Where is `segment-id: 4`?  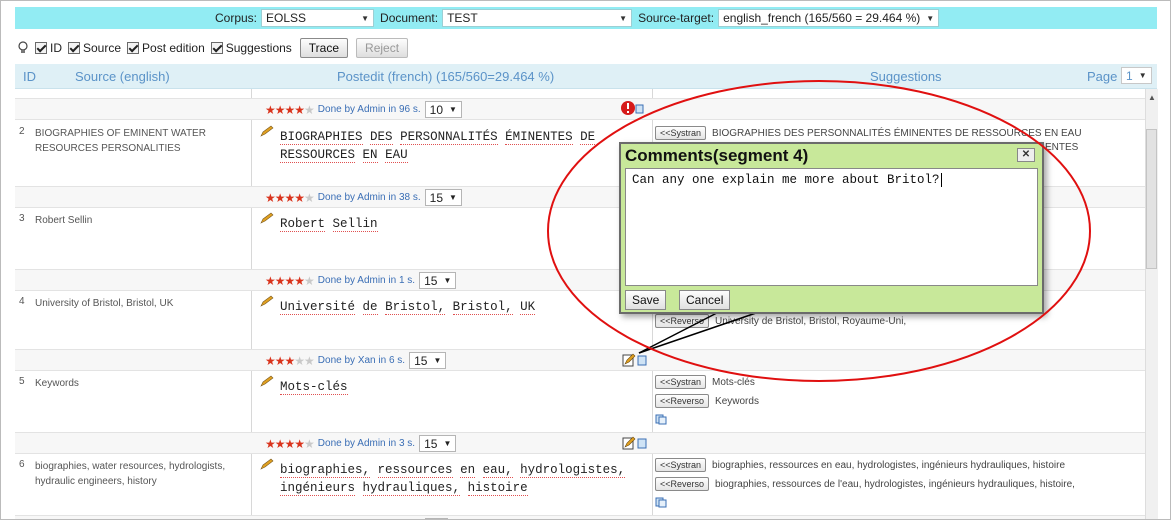
segment-id: 4 is located at coordinates (22, 301).